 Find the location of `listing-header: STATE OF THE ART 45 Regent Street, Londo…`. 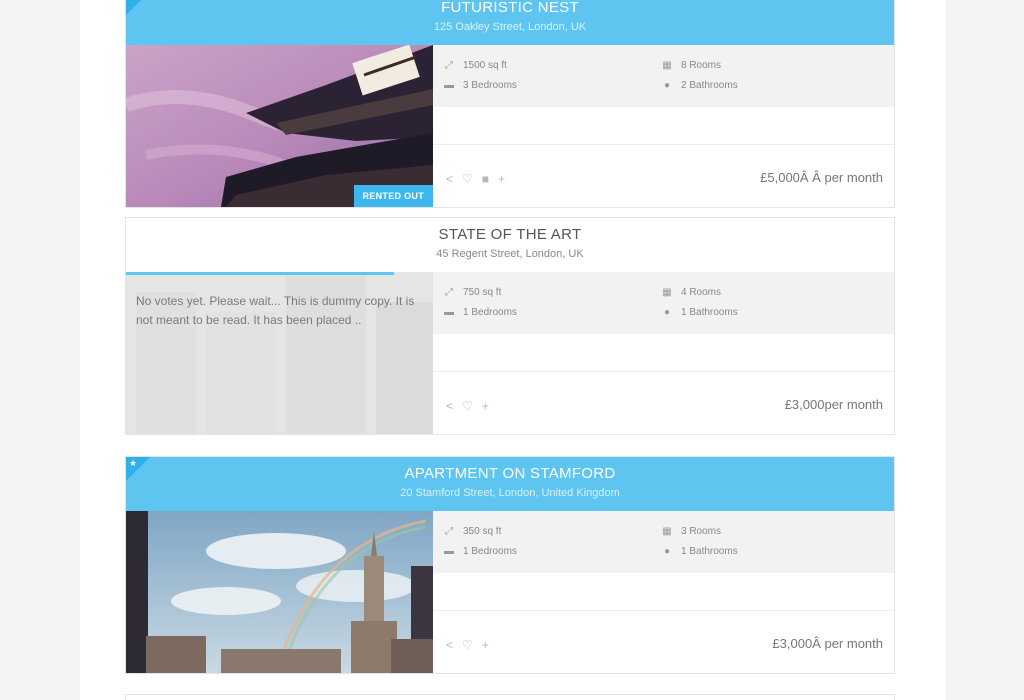

listing-header: STATE OF THE ART 45 Regent Street, Londo… is located at coordinates (510, 245).